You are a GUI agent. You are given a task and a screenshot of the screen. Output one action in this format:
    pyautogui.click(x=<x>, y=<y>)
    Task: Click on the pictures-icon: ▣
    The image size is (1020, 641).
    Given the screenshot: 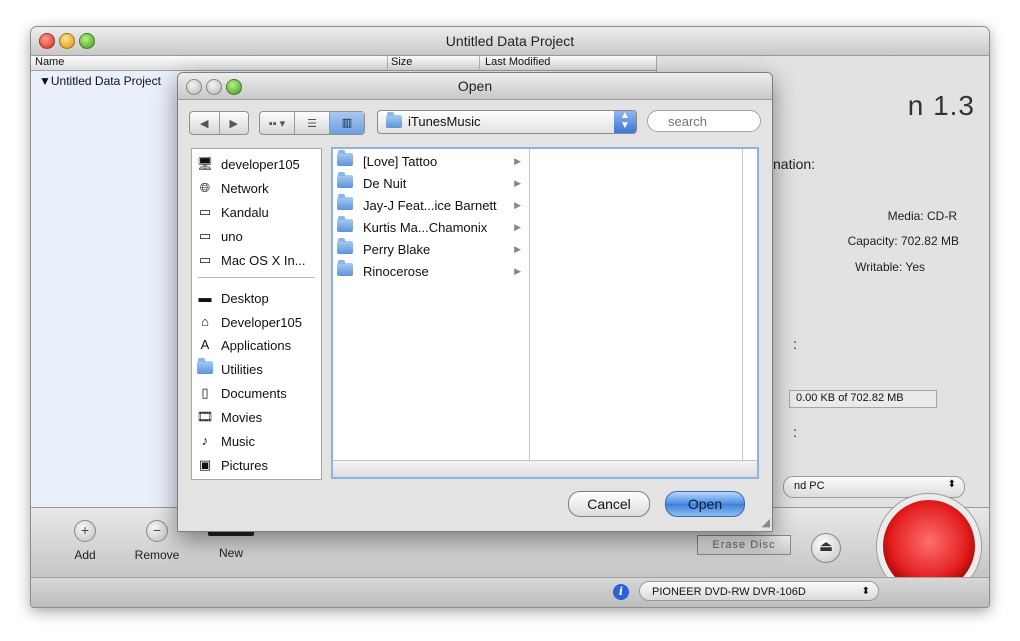 What is the action you would take?
    pyautogui.click(x=205, y=464)
    